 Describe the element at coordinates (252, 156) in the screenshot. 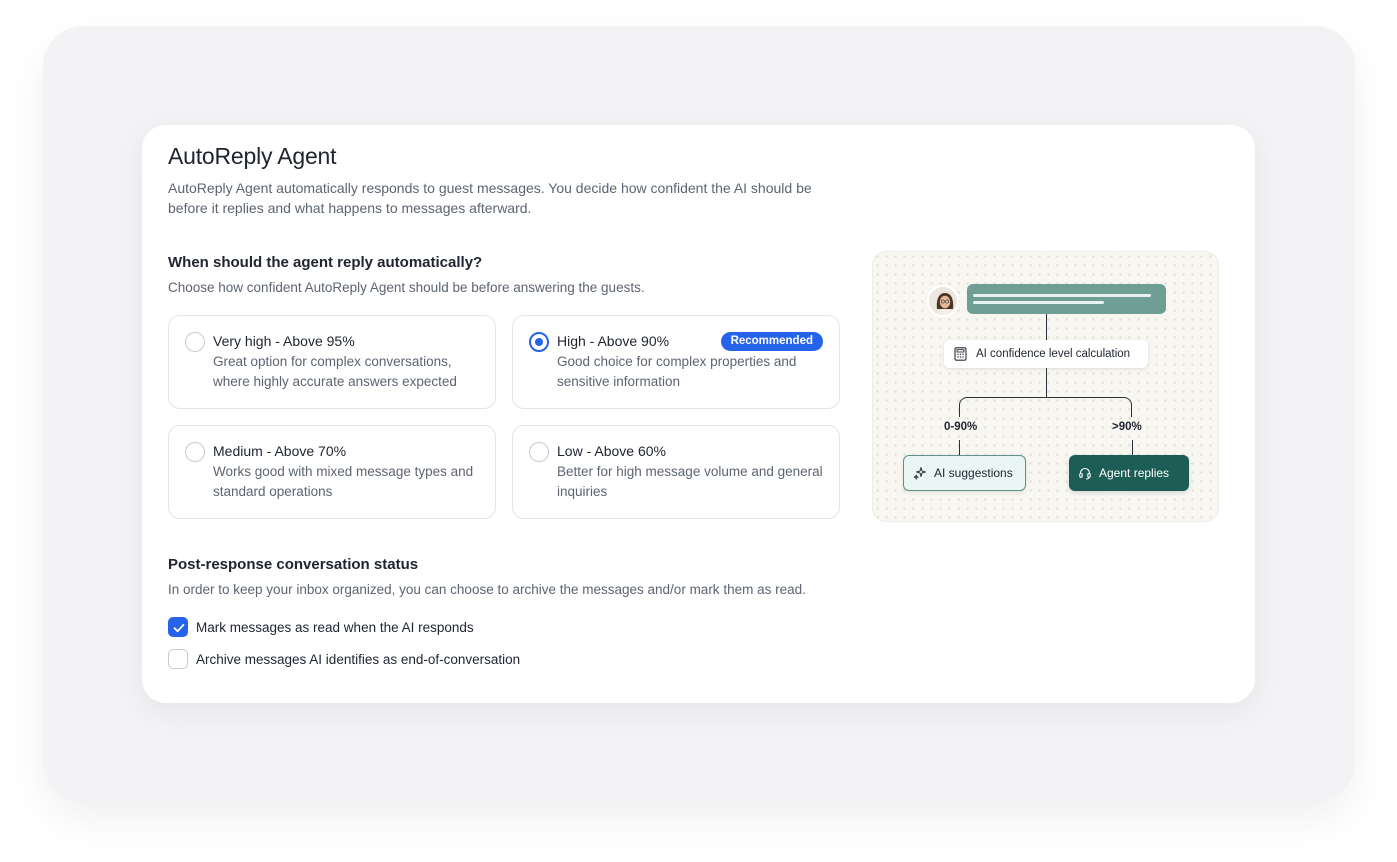

I see `page-title: AutoReply Agent` at that location.